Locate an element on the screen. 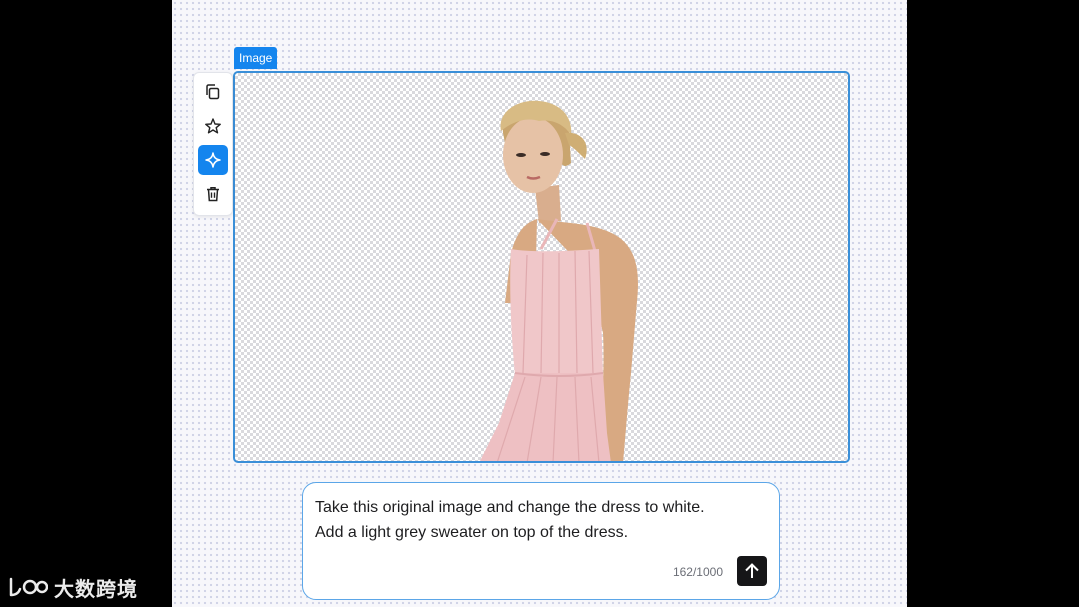  watermark-logo-icon is located at coordinates (28, 587).